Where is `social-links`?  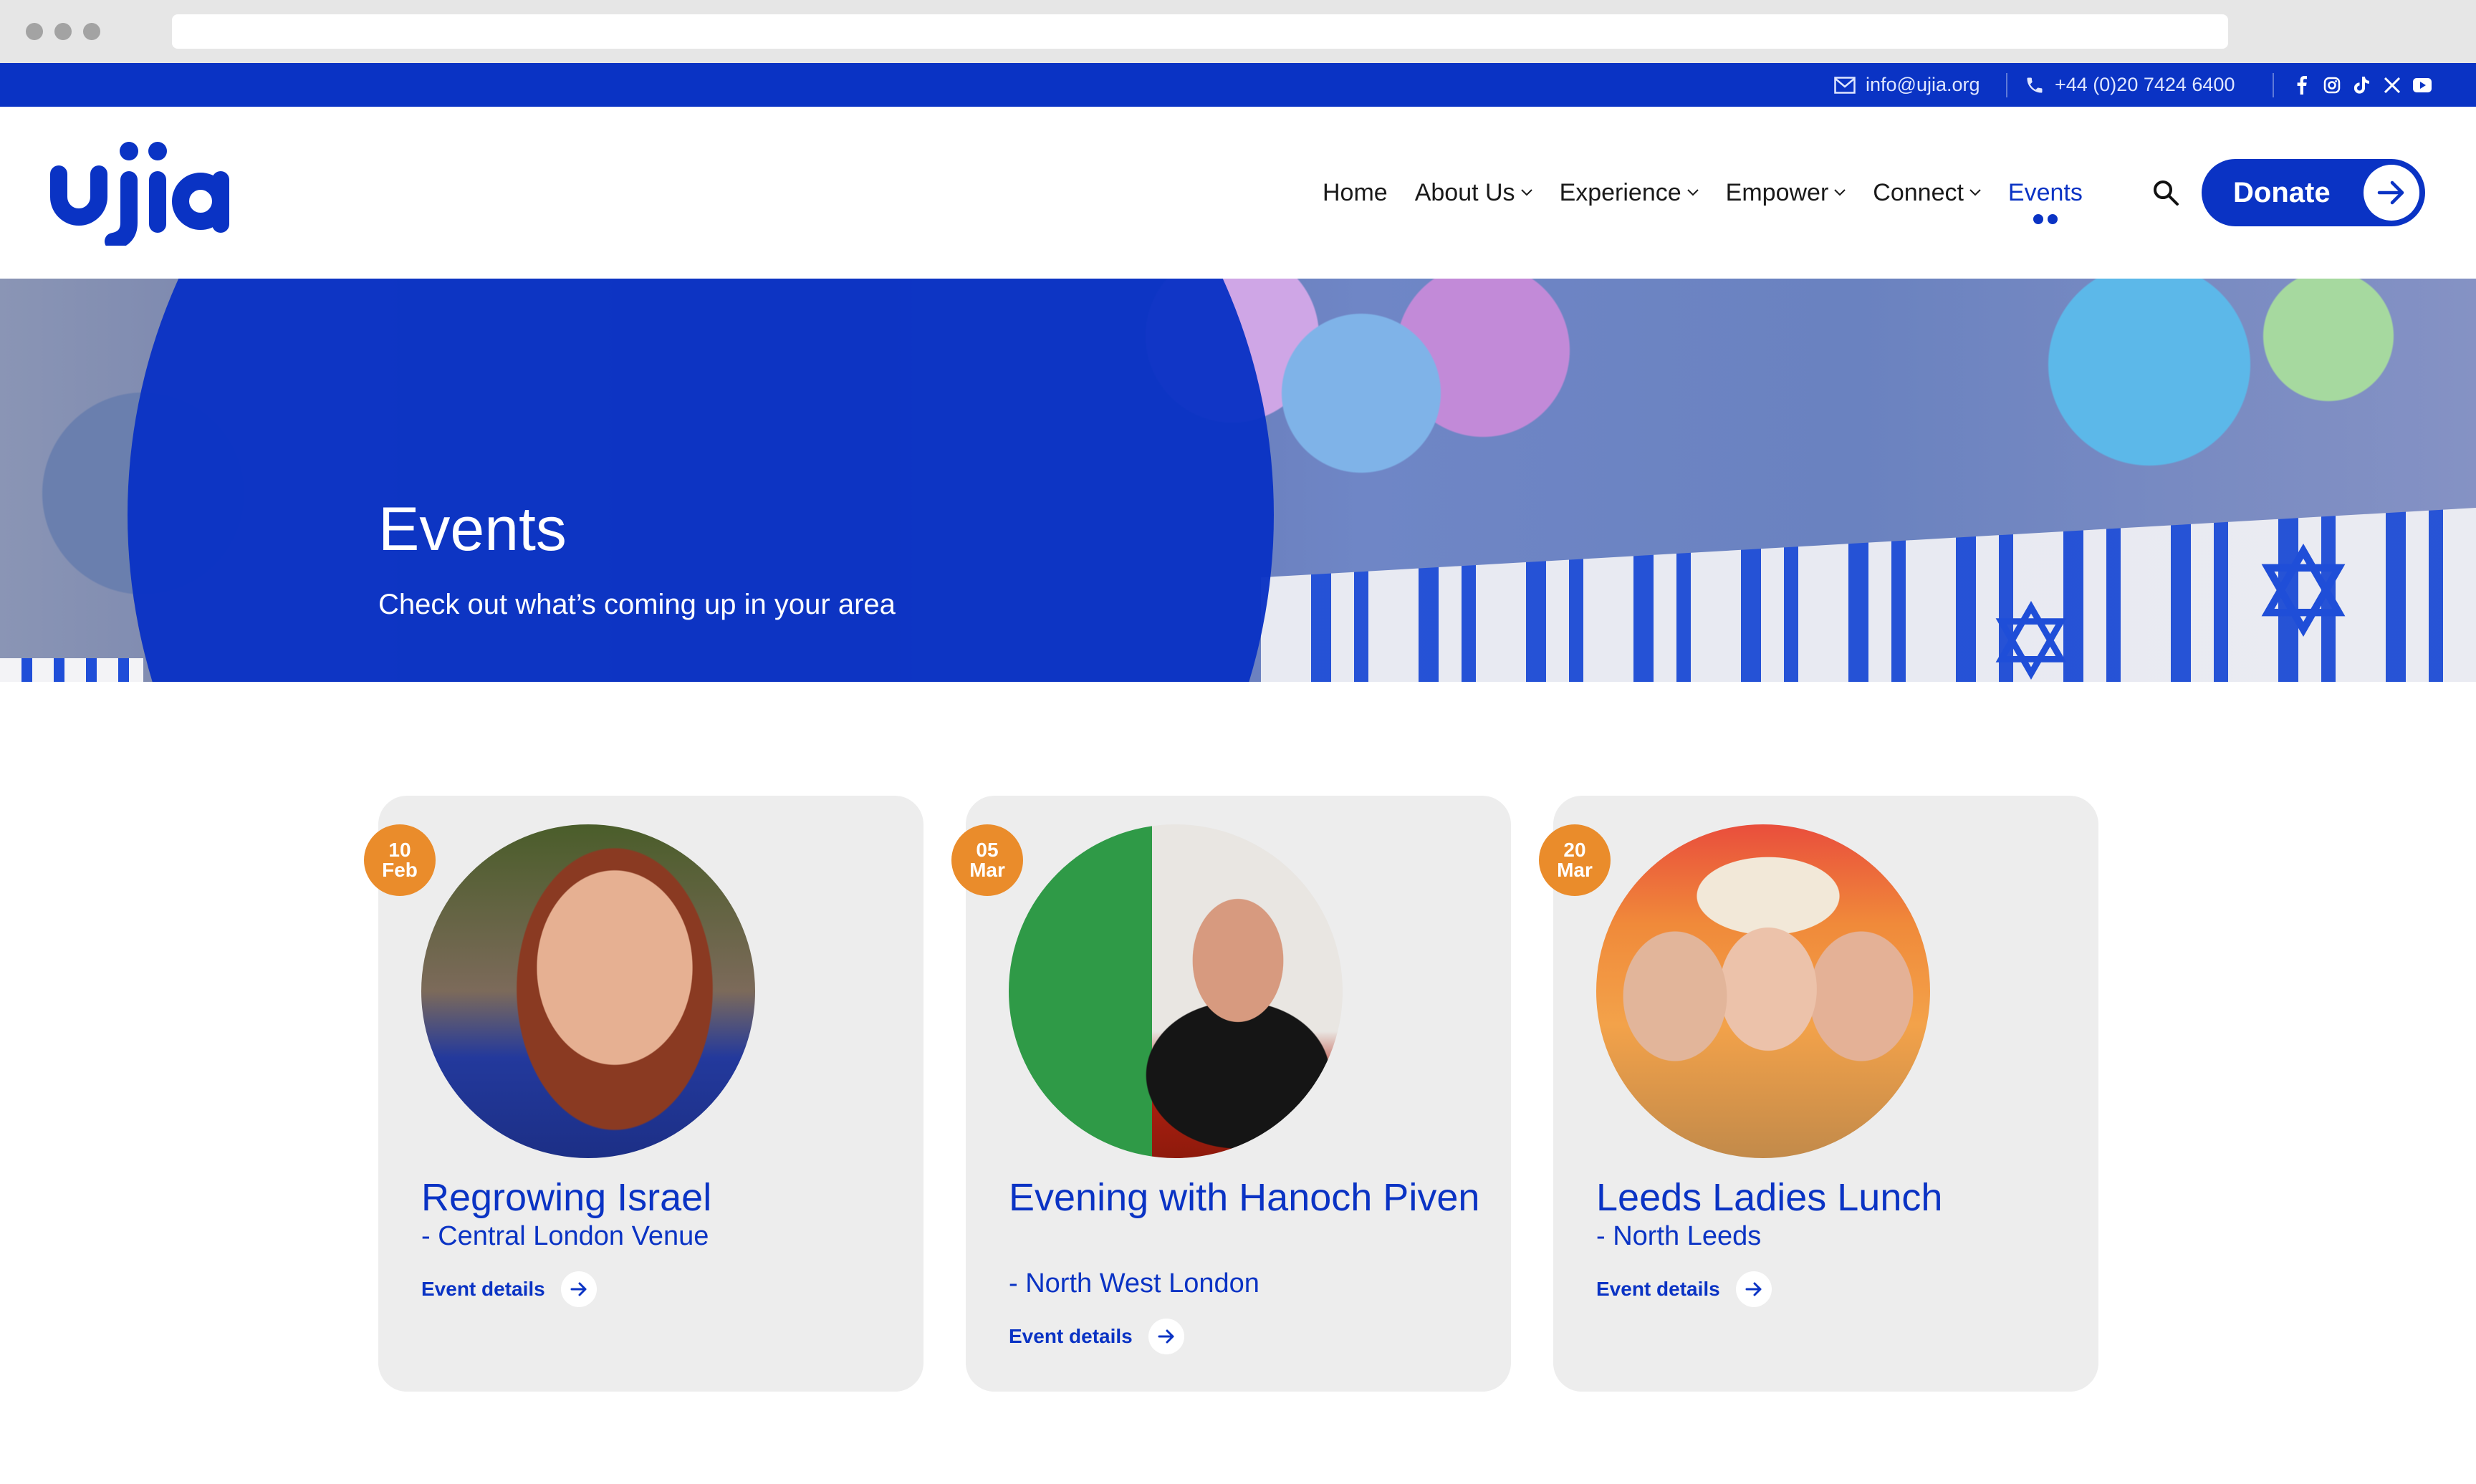 social-links is located at coordinates (2363, 85).